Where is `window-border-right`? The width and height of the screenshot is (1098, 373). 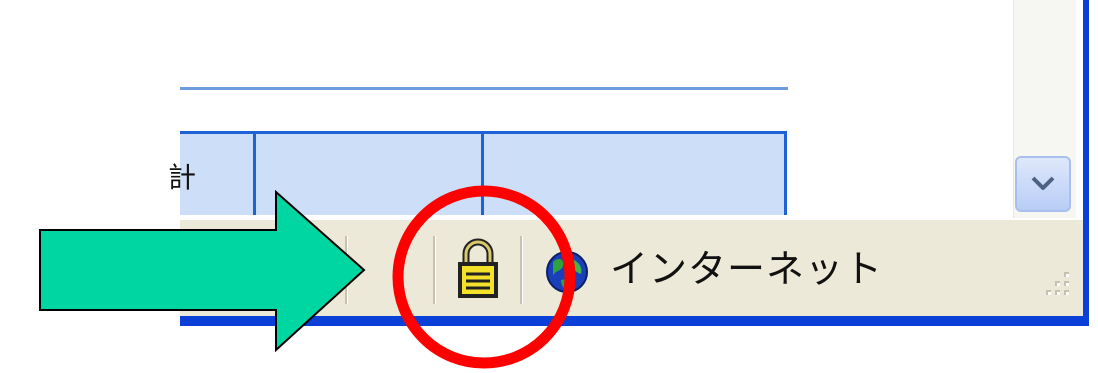 window-border-right is located at coordinates (1086, 163).